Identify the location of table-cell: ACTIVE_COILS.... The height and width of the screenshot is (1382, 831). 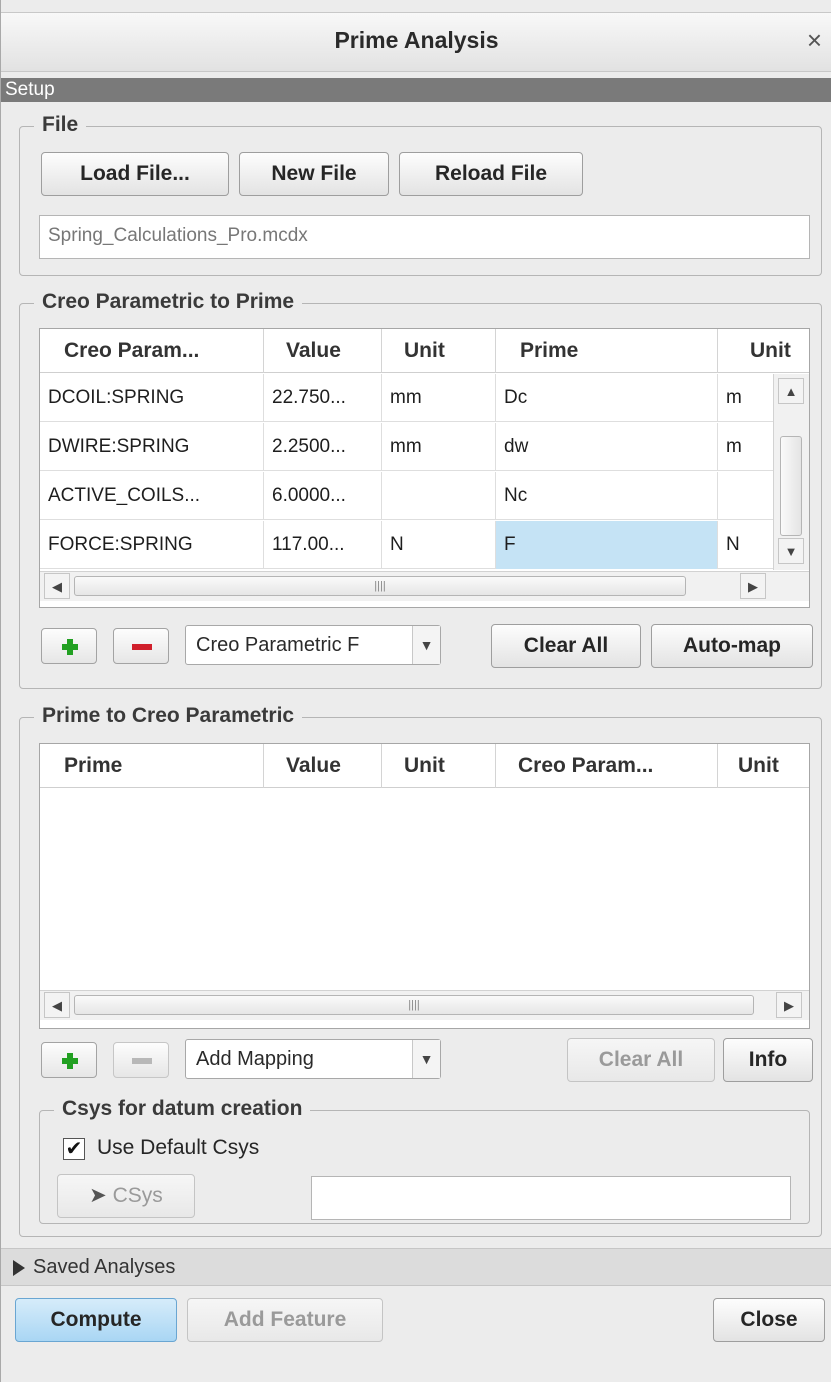
(152, 496).